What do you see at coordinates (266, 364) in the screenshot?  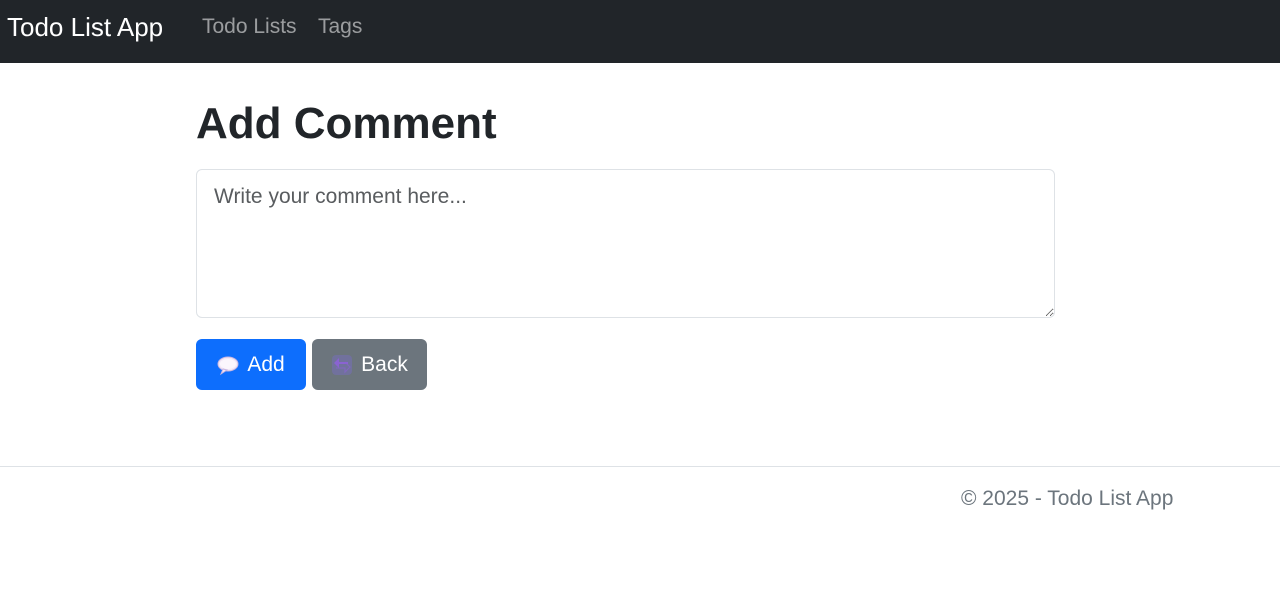 I see `add-button-label: Add` at bounding box center [266, 364].